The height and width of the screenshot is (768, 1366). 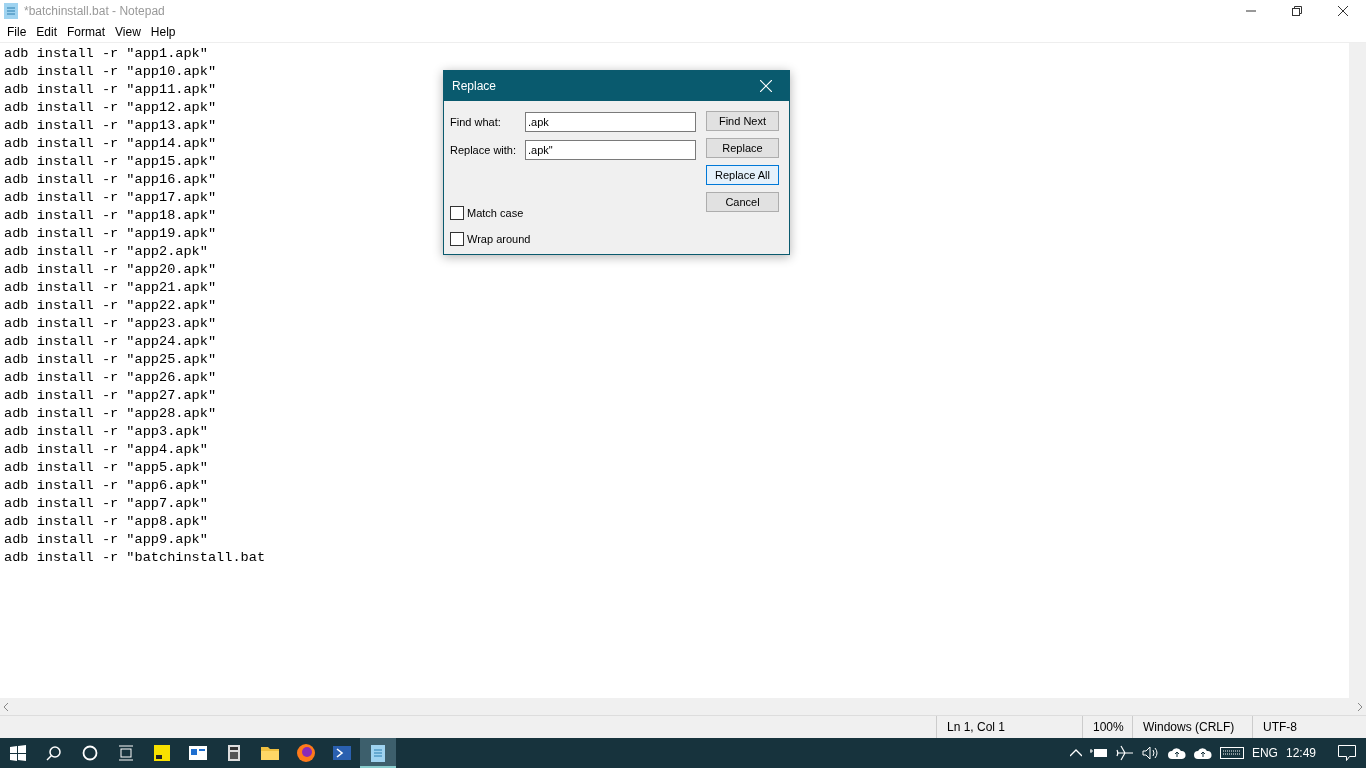 I want to click on text-line: adb install -r "app26.apk", so click(x=110, y=378).